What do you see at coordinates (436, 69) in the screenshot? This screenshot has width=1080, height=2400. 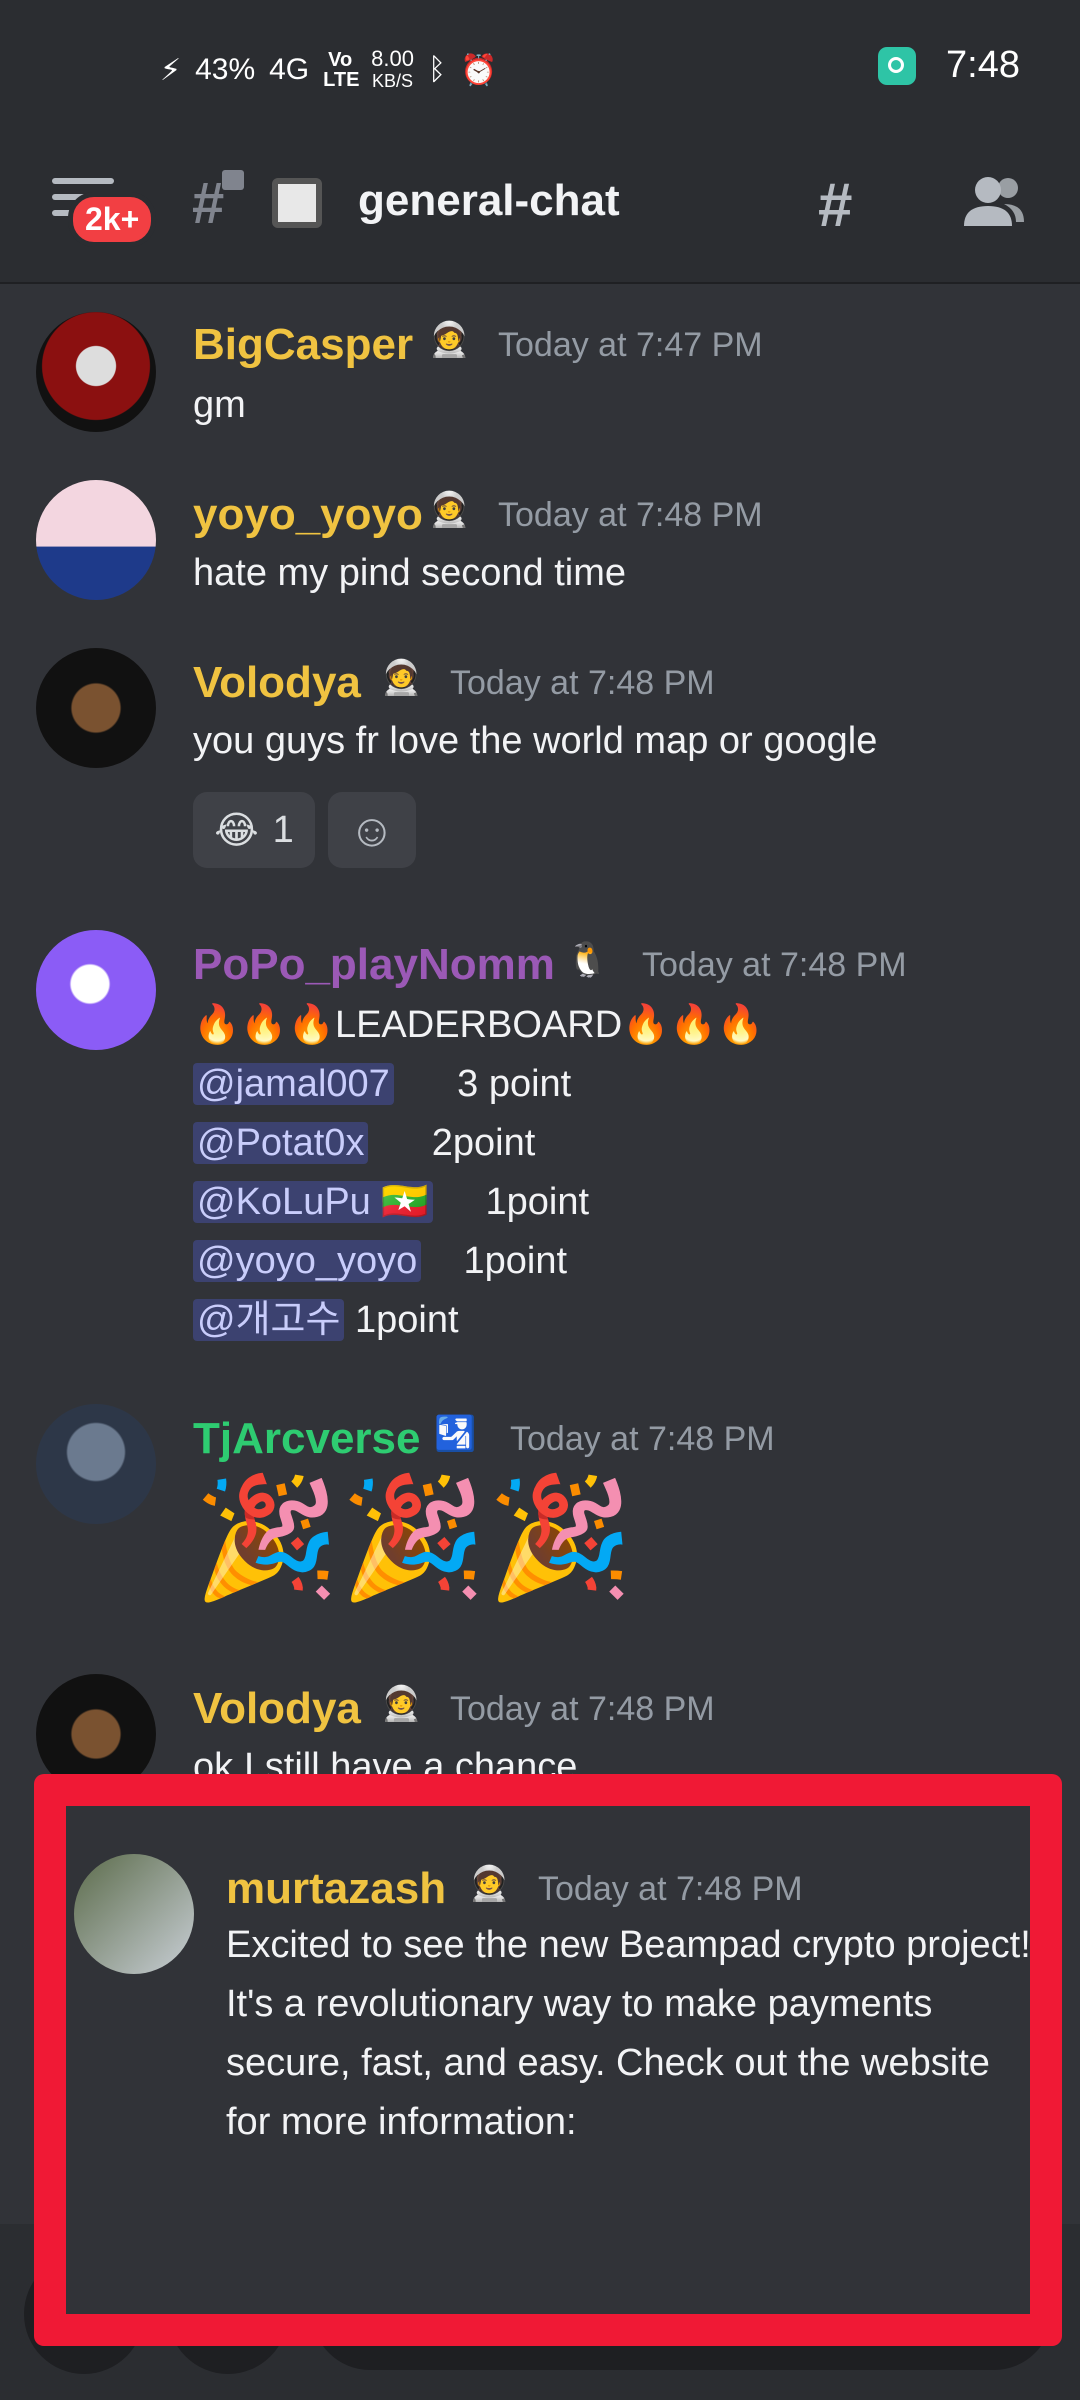 I see `bluetooth-icon: ᛒ` at bounding box center [436, 69].